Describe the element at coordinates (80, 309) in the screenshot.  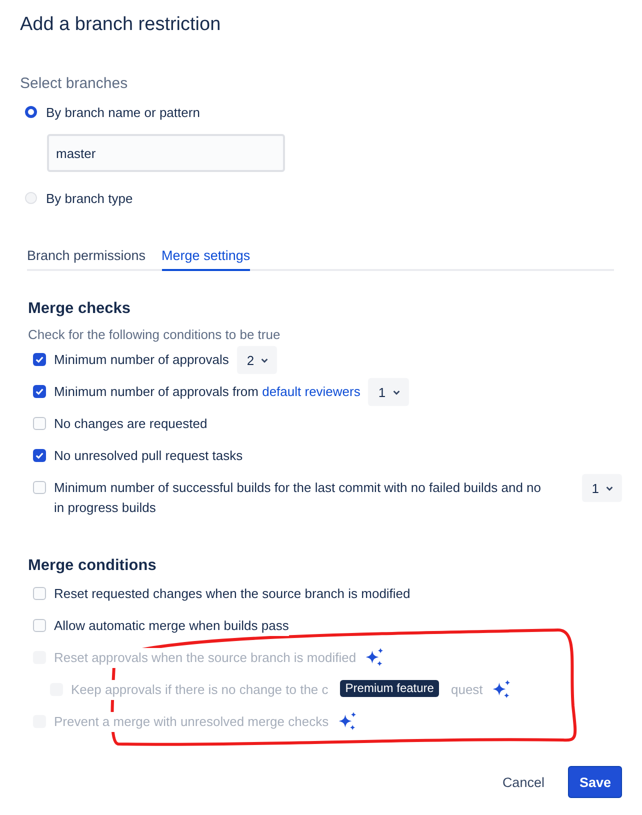
I see `section-heading: Merge checks` at that location.